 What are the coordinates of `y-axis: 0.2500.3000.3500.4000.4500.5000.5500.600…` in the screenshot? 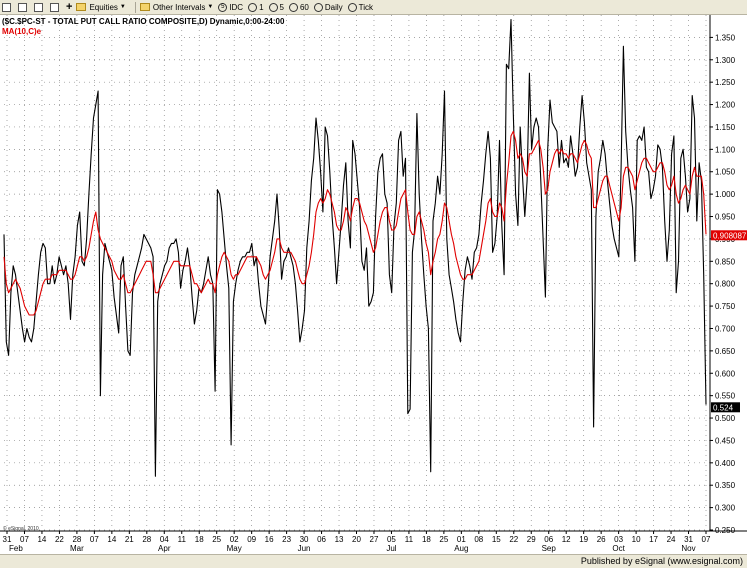 It's located at (722, 275).